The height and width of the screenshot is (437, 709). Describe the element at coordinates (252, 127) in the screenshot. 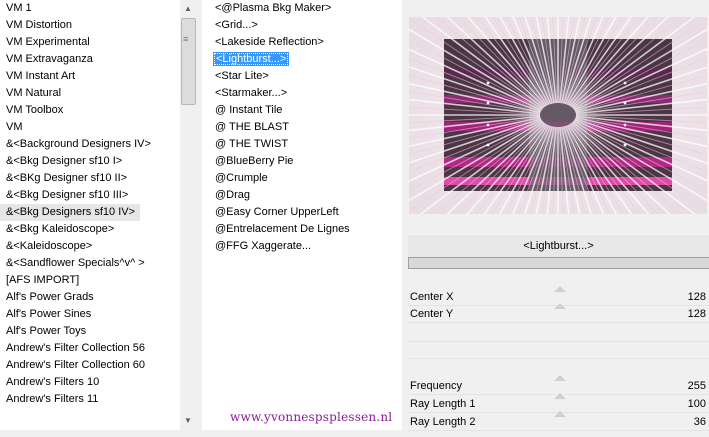

I see `filter-item-label: @ THE BLAST` at that location.